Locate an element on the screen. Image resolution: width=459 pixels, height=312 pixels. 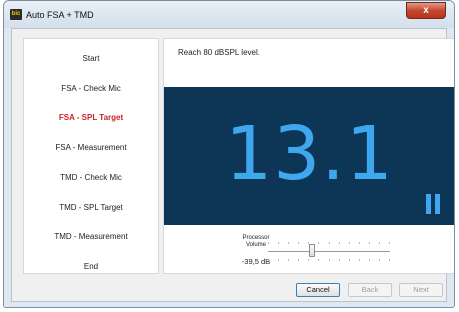
spl-readout: 13.1 is located at coordinates (309, 154).